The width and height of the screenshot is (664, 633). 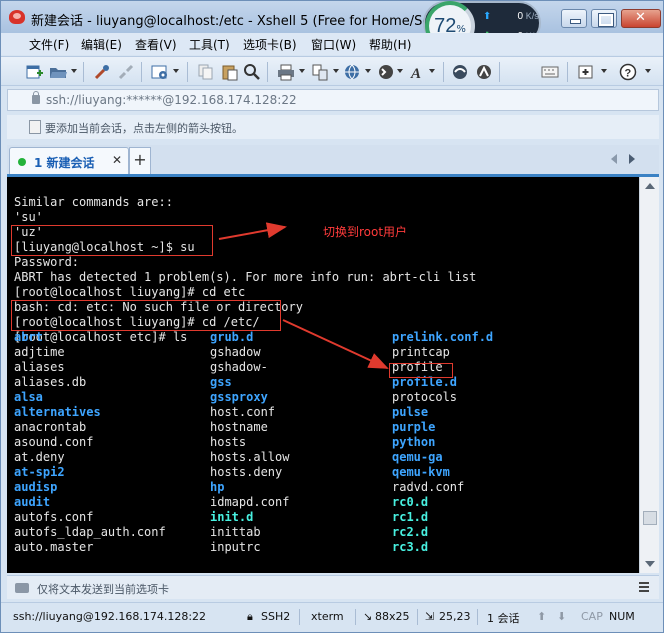 What do you see at coordinates (336, 71) in the screenshot?
I see `transfer-dropdown` at bounding box center [336, 71].